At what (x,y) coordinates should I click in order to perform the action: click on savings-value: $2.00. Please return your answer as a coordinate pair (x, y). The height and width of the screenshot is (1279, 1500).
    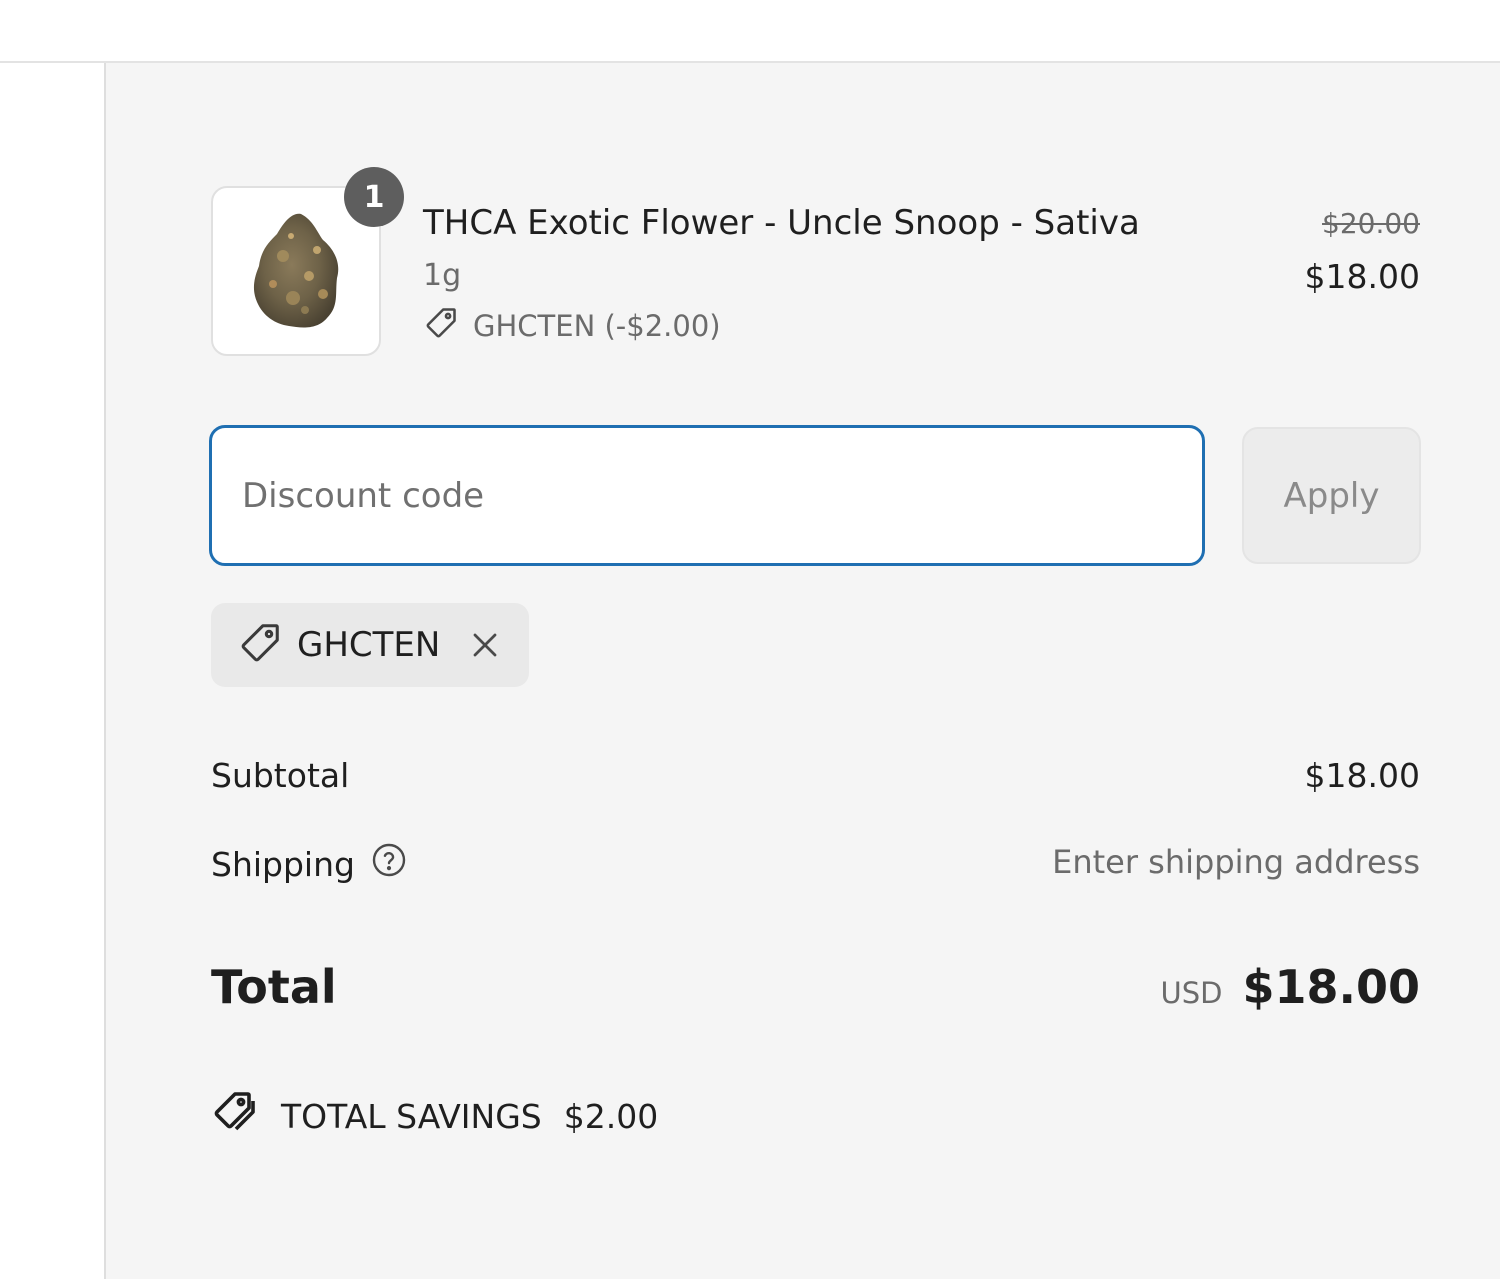
    Looking at the image, I should click on (611, 1116).